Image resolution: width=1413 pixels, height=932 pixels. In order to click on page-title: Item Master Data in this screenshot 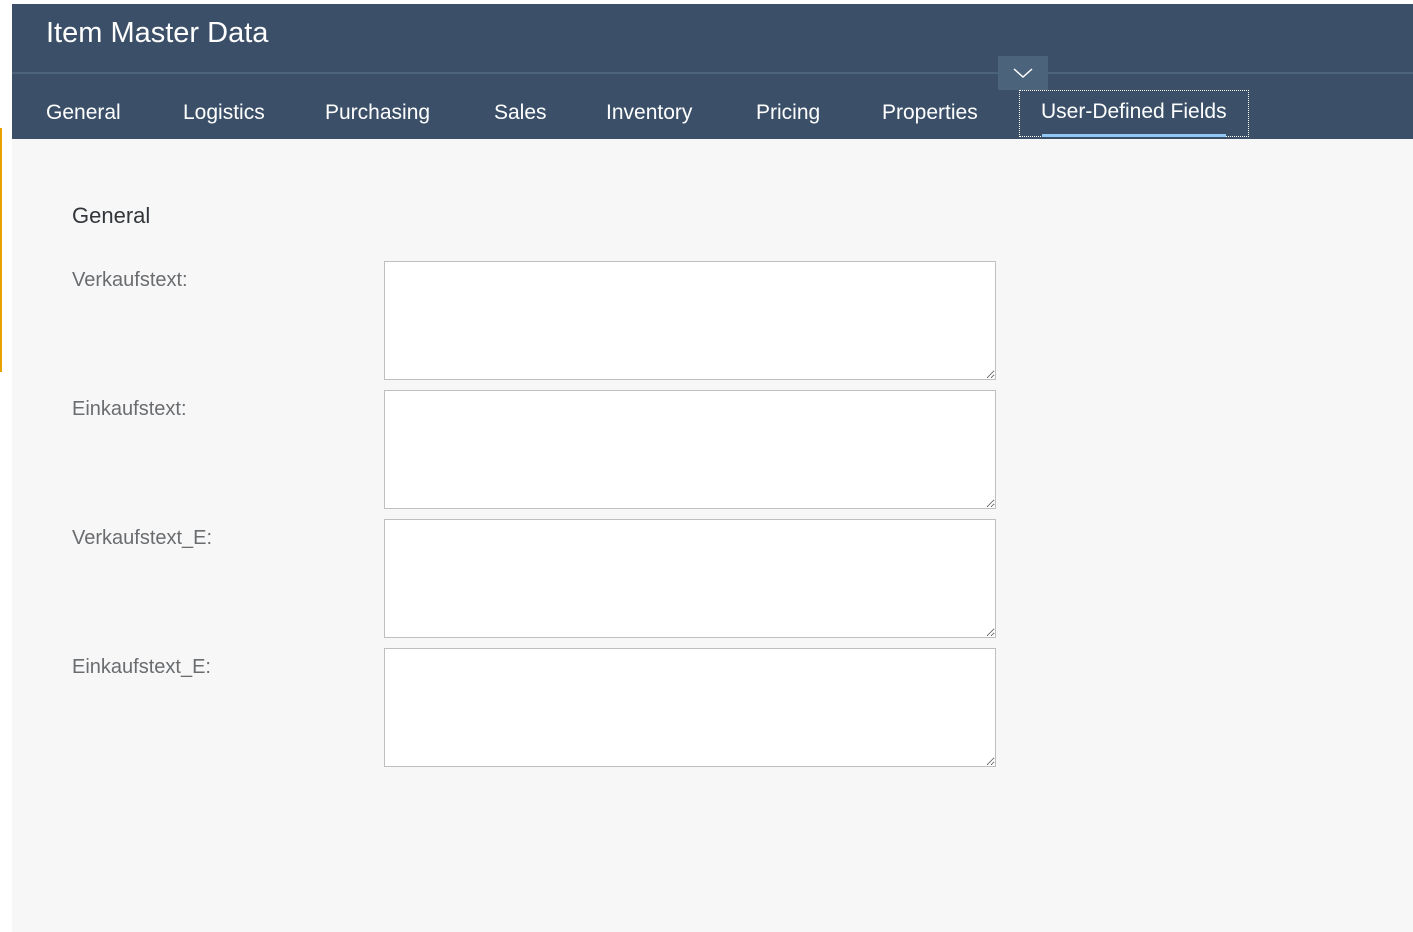, I will do `click(157, 33)`.